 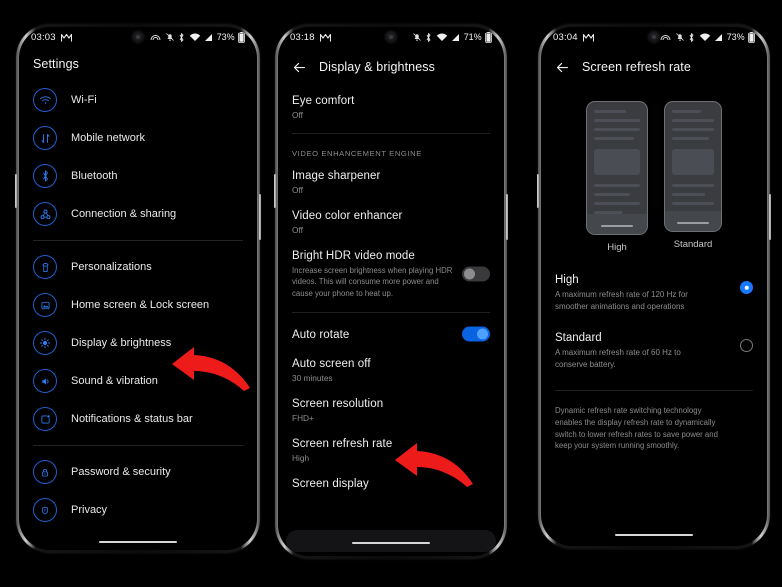 I want to click on list-item-image-sharpener: Image sharpener Off, so click(x=391, y=182).